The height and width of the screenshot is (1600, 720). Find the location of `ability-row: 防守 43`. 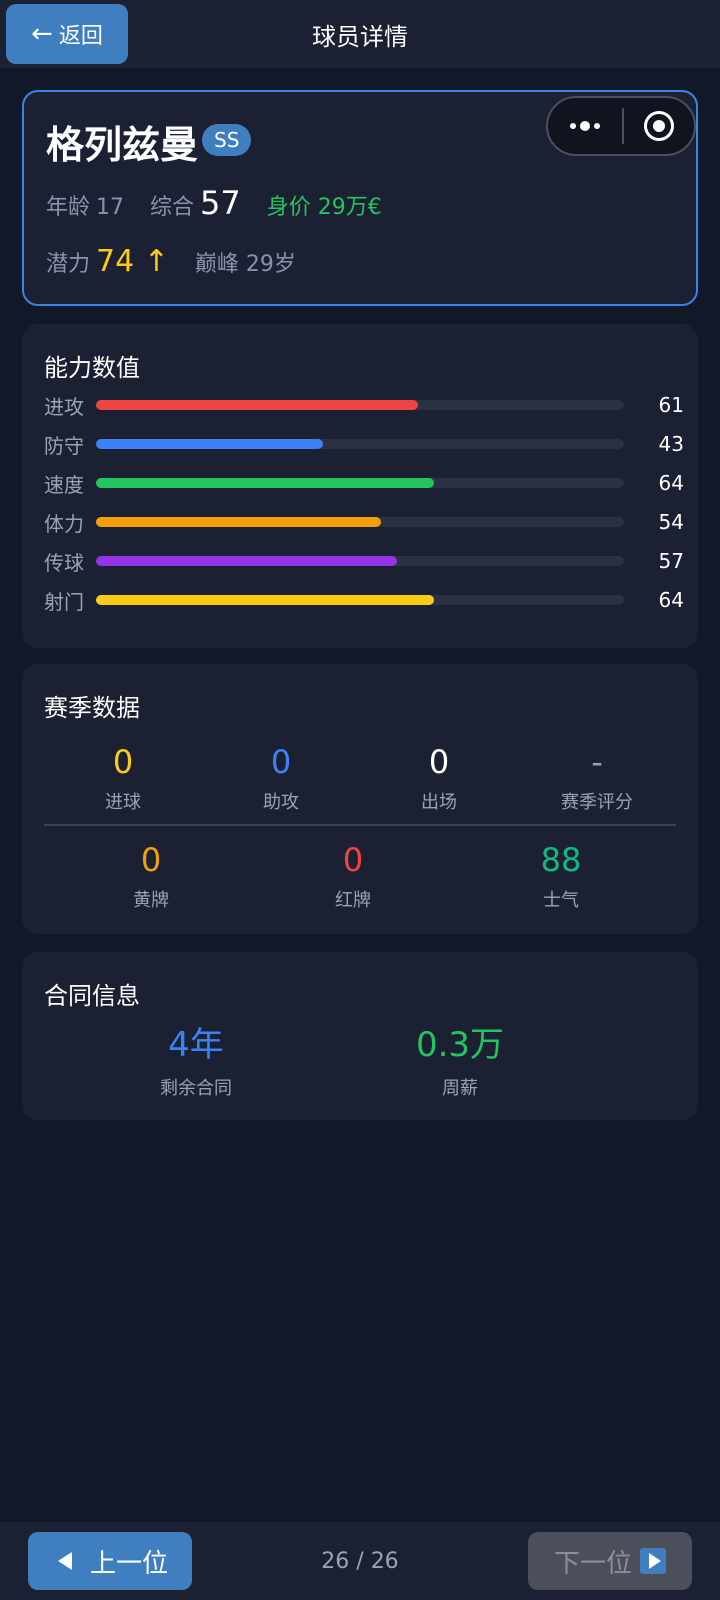

ability-row: 防守 43 is located at coordinates (364, 444).